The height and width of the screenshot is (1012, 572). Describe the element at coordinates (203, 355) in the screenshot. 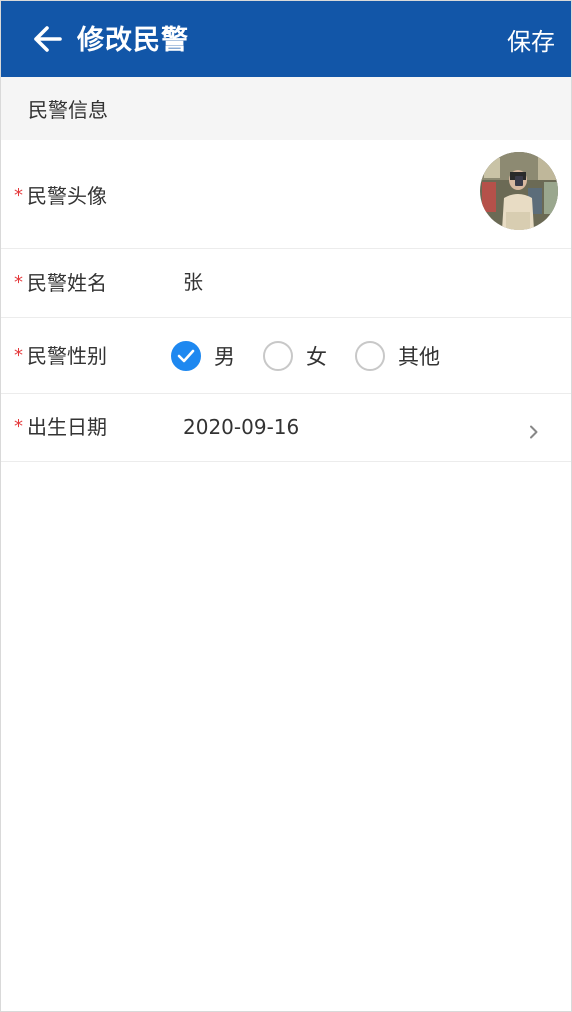

I see `gender-option-male: 男` at that location.